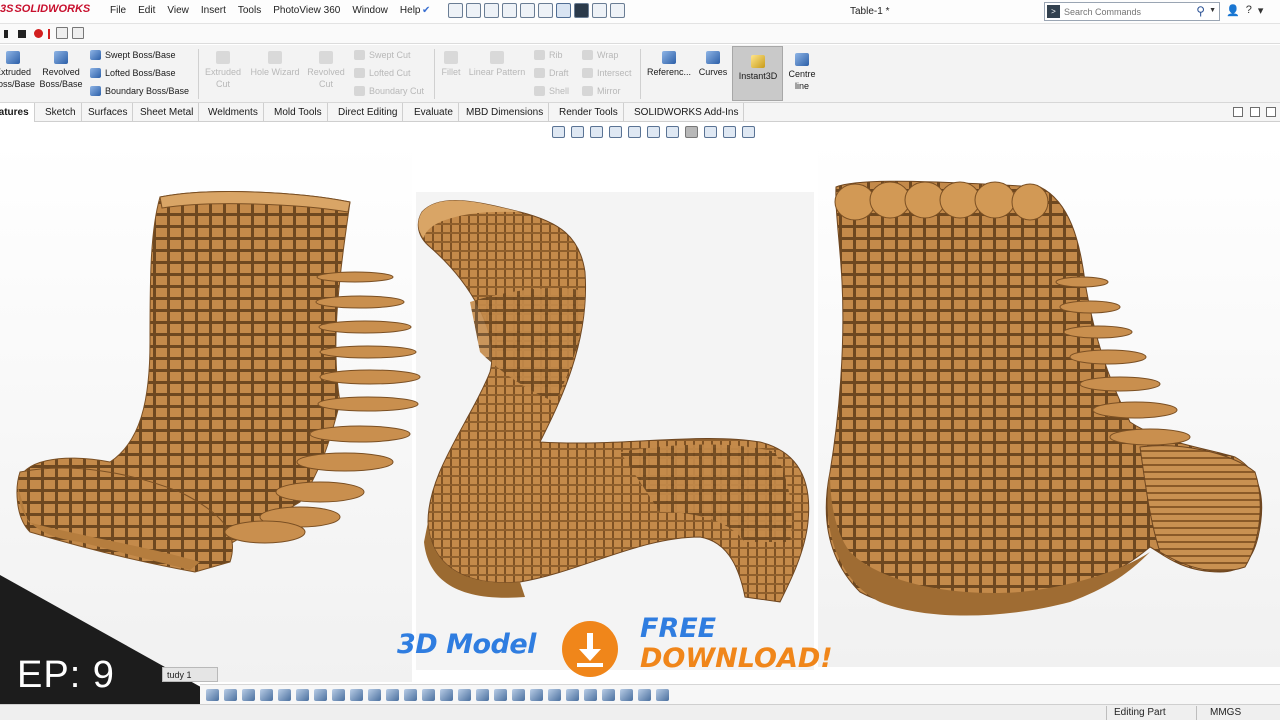 This screenshot has height=720, width=1280. Describe the element at coordinates (1225, 712) in the screenshot. I see `unit-system-status: MMGS` at that location.